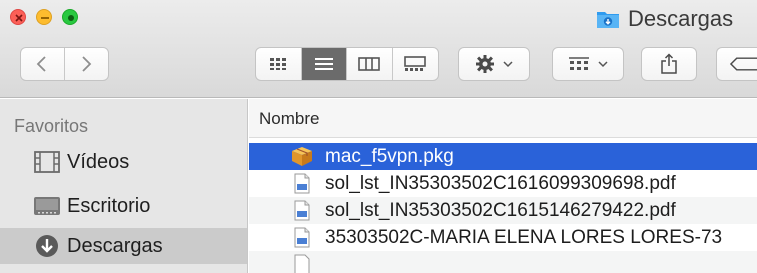  I want to click on column-view-icon, so click(369, 64).